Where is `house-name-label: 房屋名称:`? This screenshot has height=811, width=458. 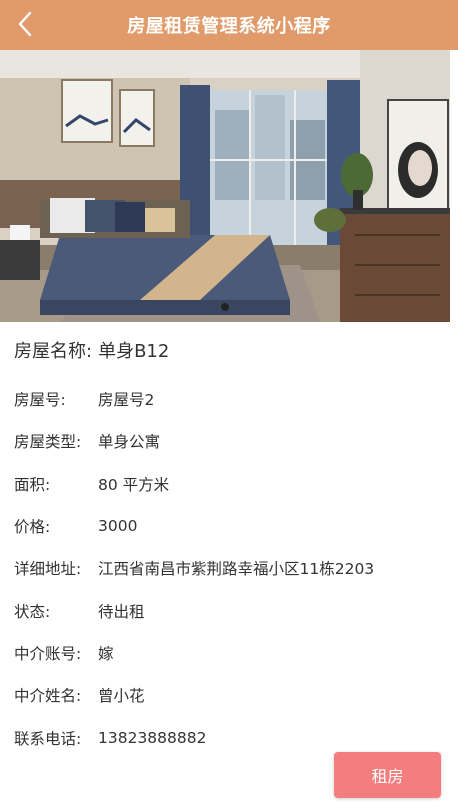 house-name-label: 房屋名称: is located at coordinates (53, 351).